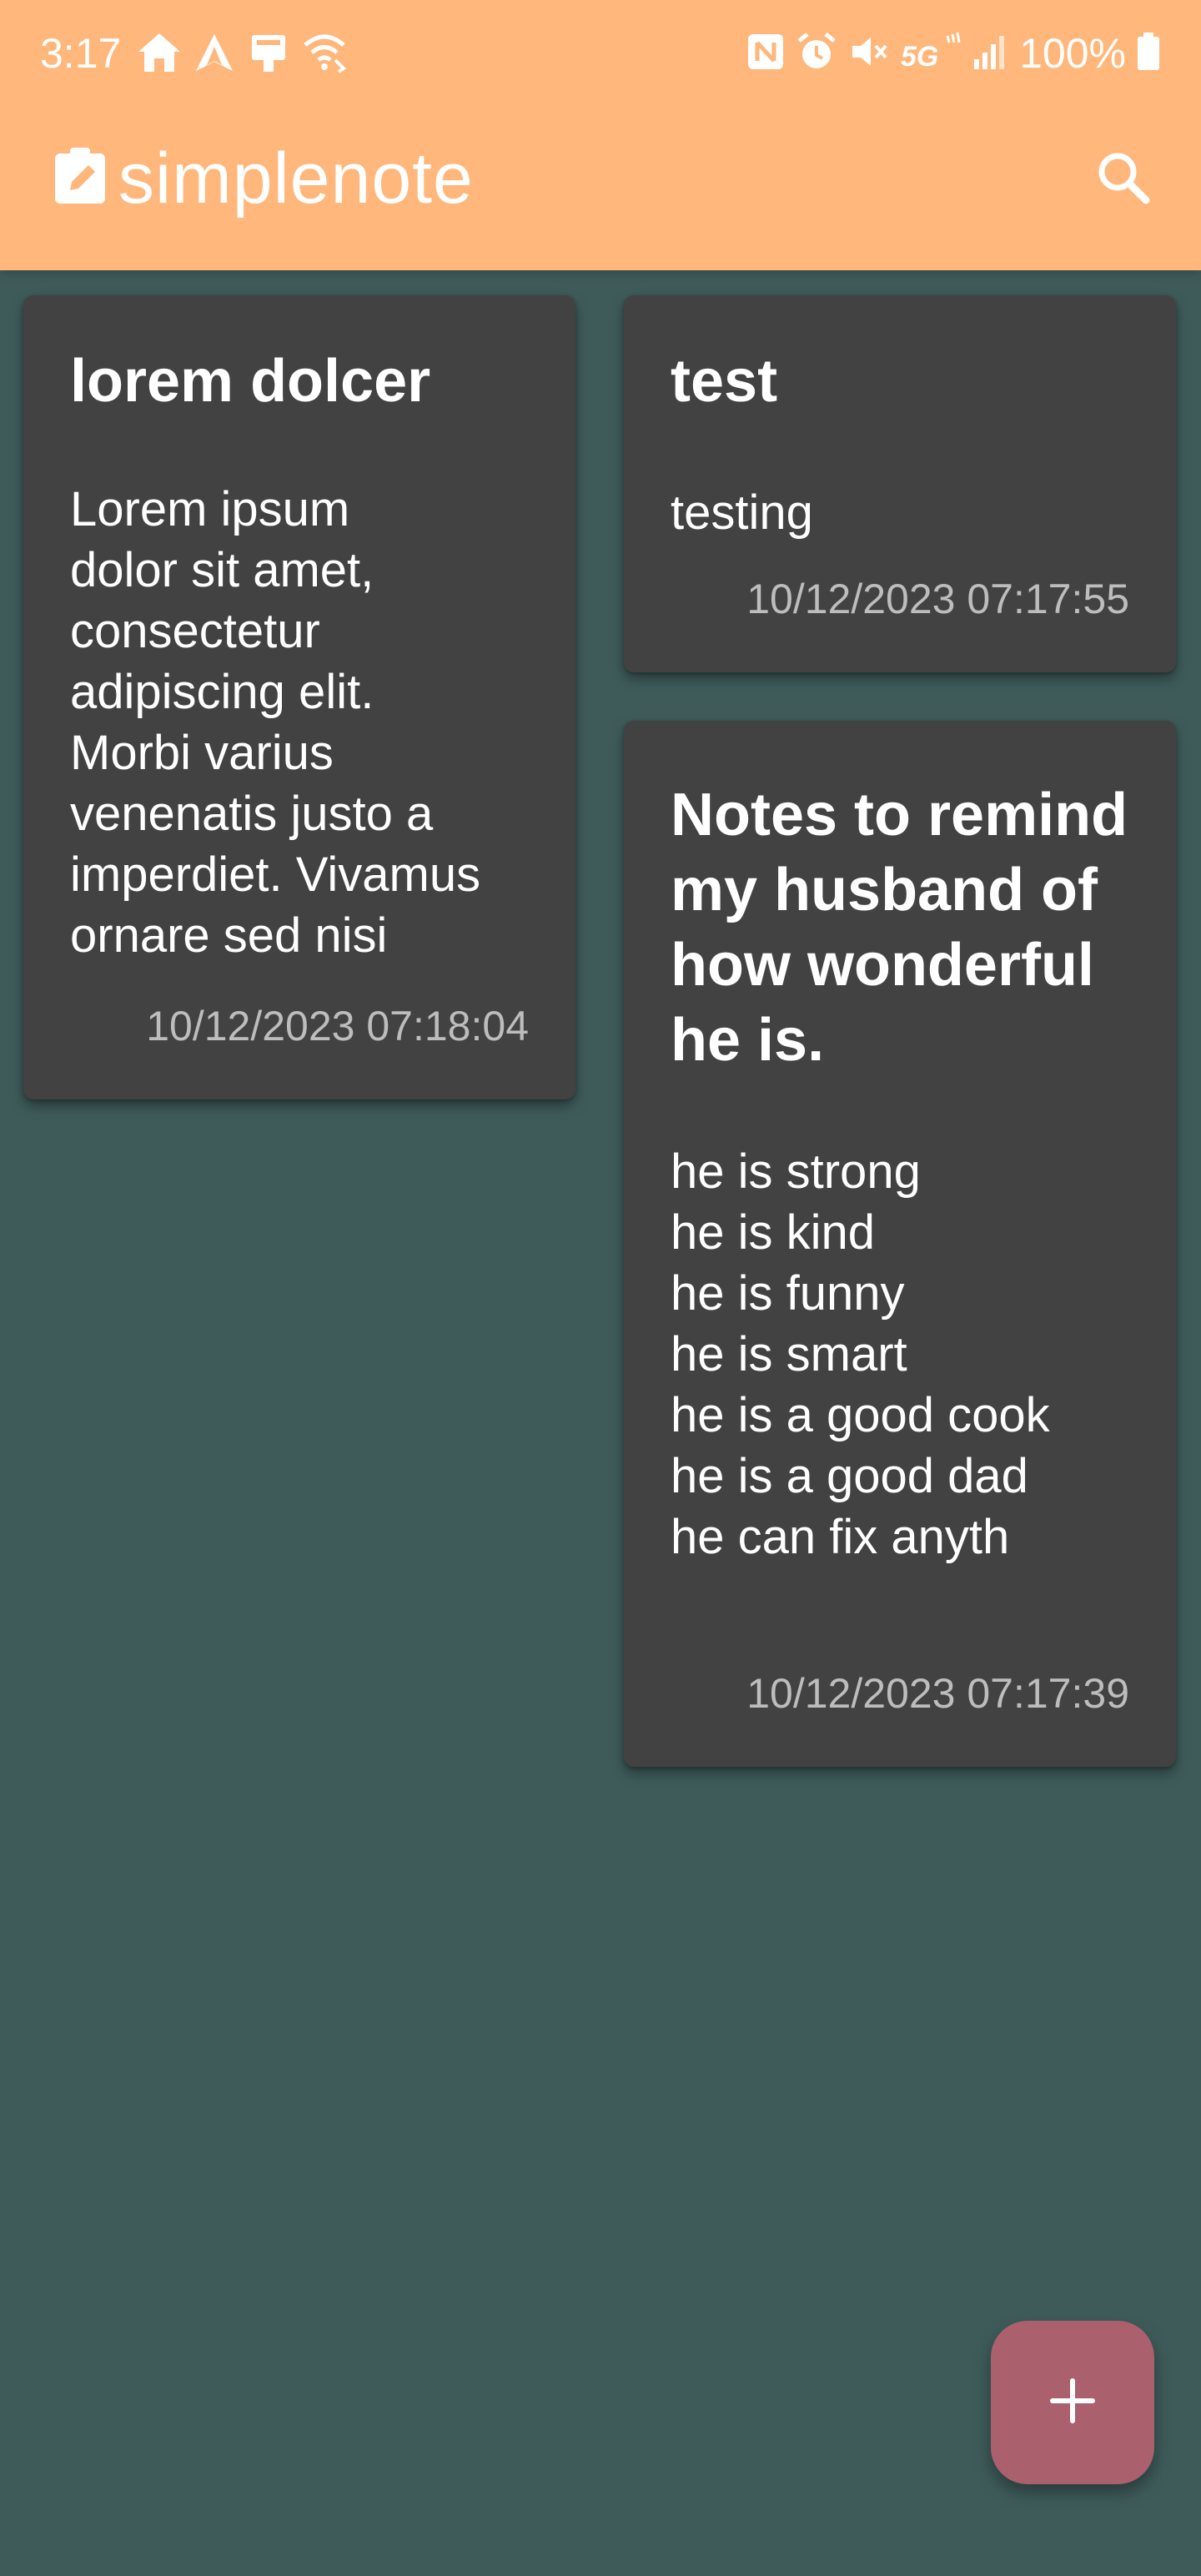  What do you see at coordinates (919, 57) in the screenshot?
I see `svg-text: 5G` at bounding box center [919, 57].